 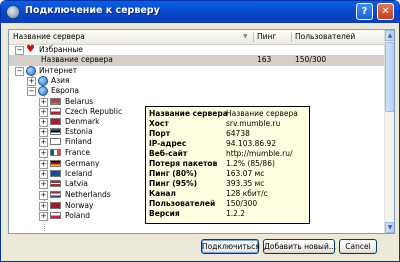 I want to click on denmark-flag-icon, so click(x=55, y=121).